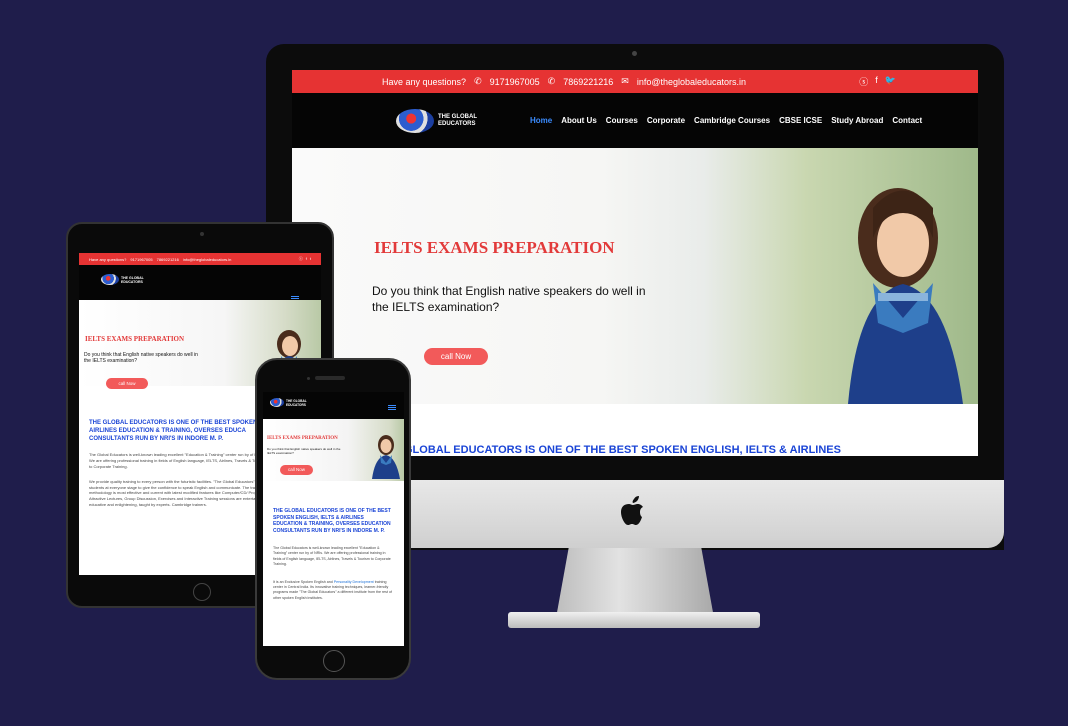  Describe the element at coordinates (202, 592) in the screenshot. I see `ipad-home-button` at that location.